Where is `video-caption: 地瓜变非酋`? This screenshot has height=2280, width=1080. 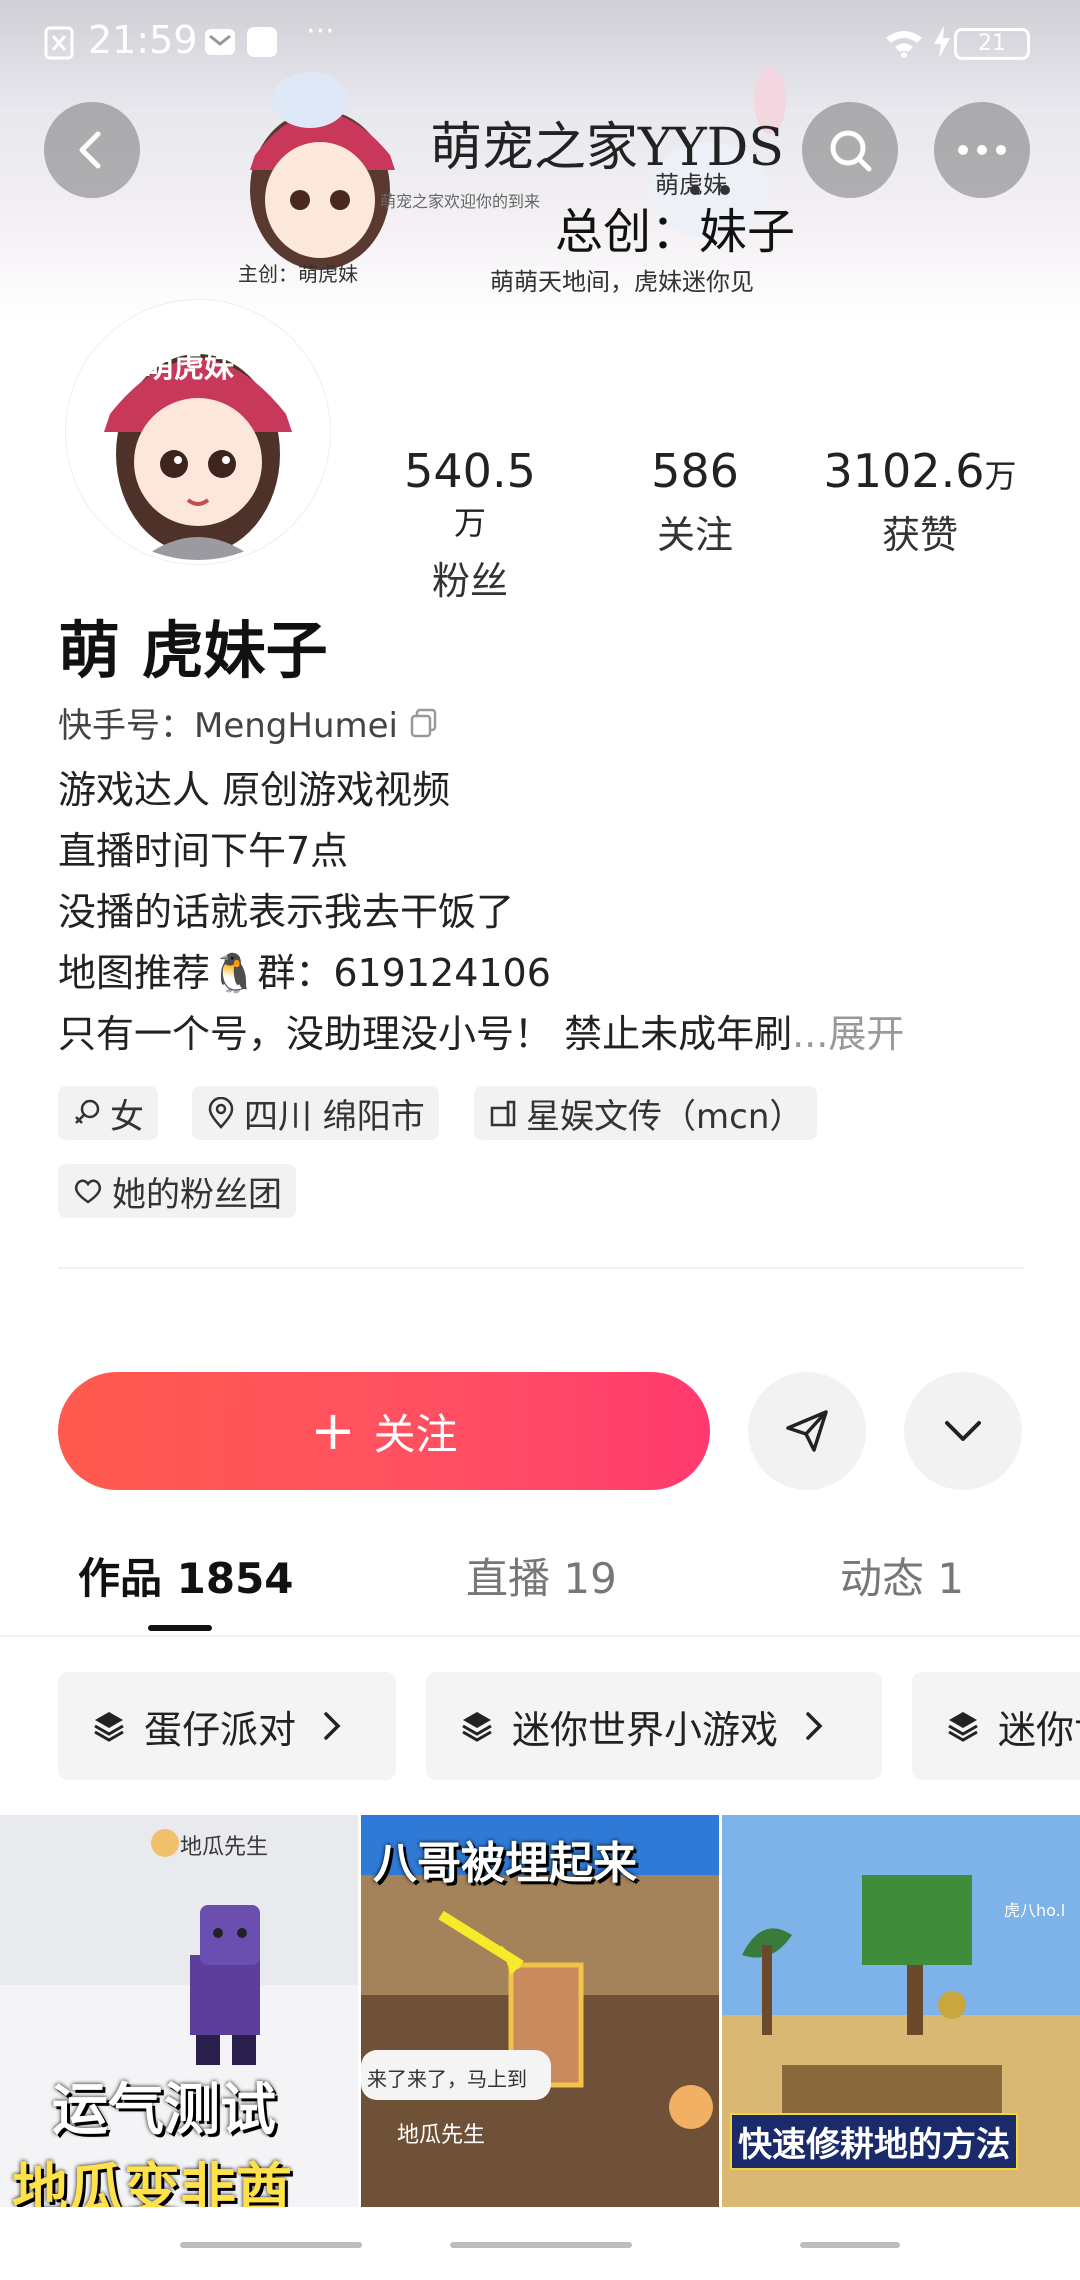 video-caption: 地瓜变非酋 is located at coordinates (152, 2182).